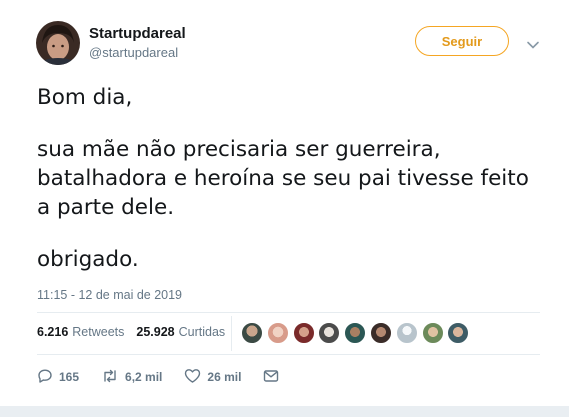 The image size is (569, 417). What do you see at coordinates (155, 332) in the screenshot?
I see `likes-count: 25.928` at bounding box center [155, 332].